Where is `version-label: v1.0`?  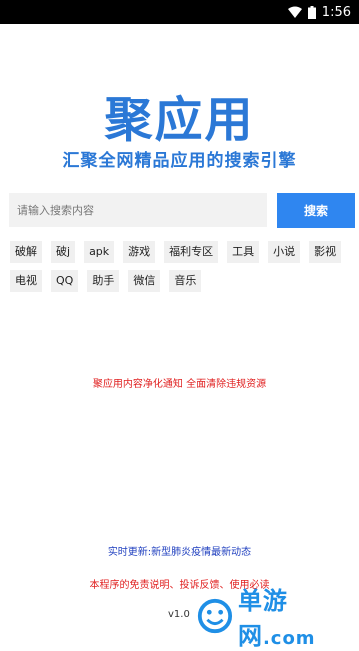
version-label: v1.0 is located at coordinates (179, 614).